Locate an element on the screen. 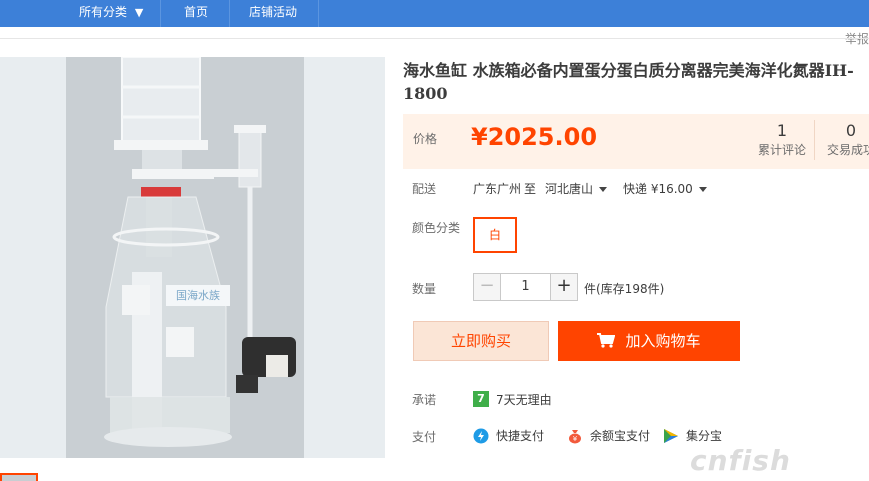 The image size is (869, 481). top-nav: 所有分类 ▼ 首页 店铺活动 is located at coordinates (434, 13).